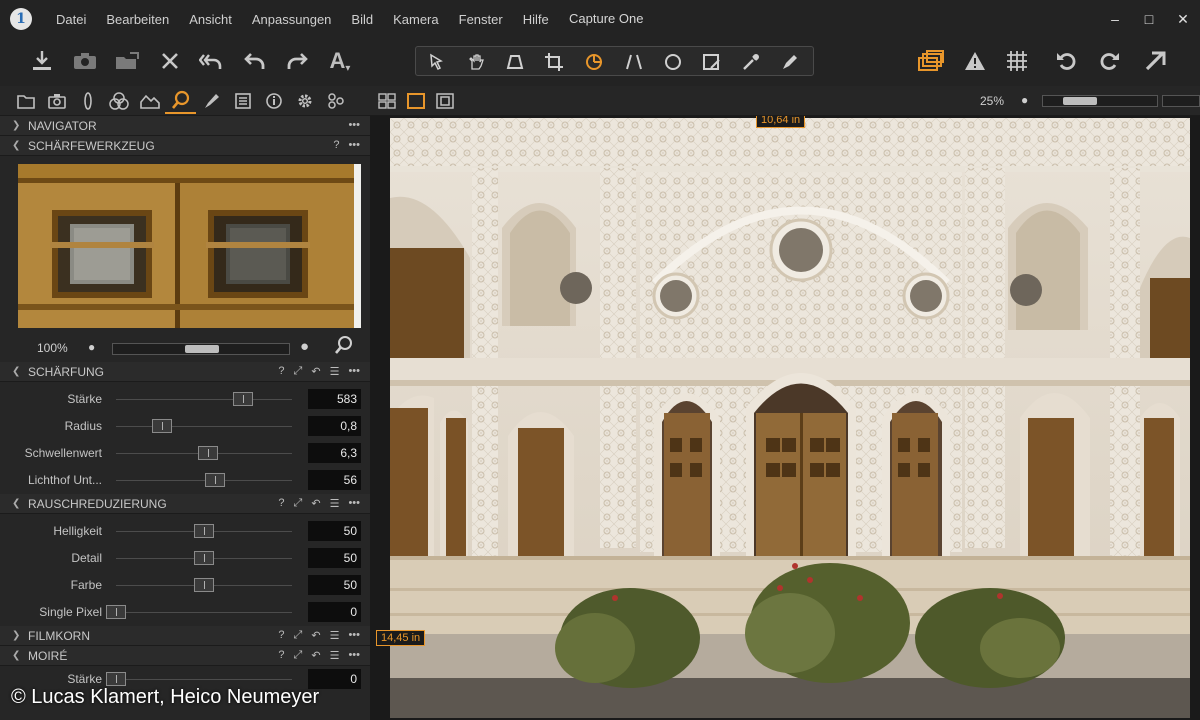  Describe the element at coordinates (185, 372) in the screenshot. I see `sharpening-header: ❮ SCHÄRFUNG ? ⤢ ↶ ☰ •••` at that location.